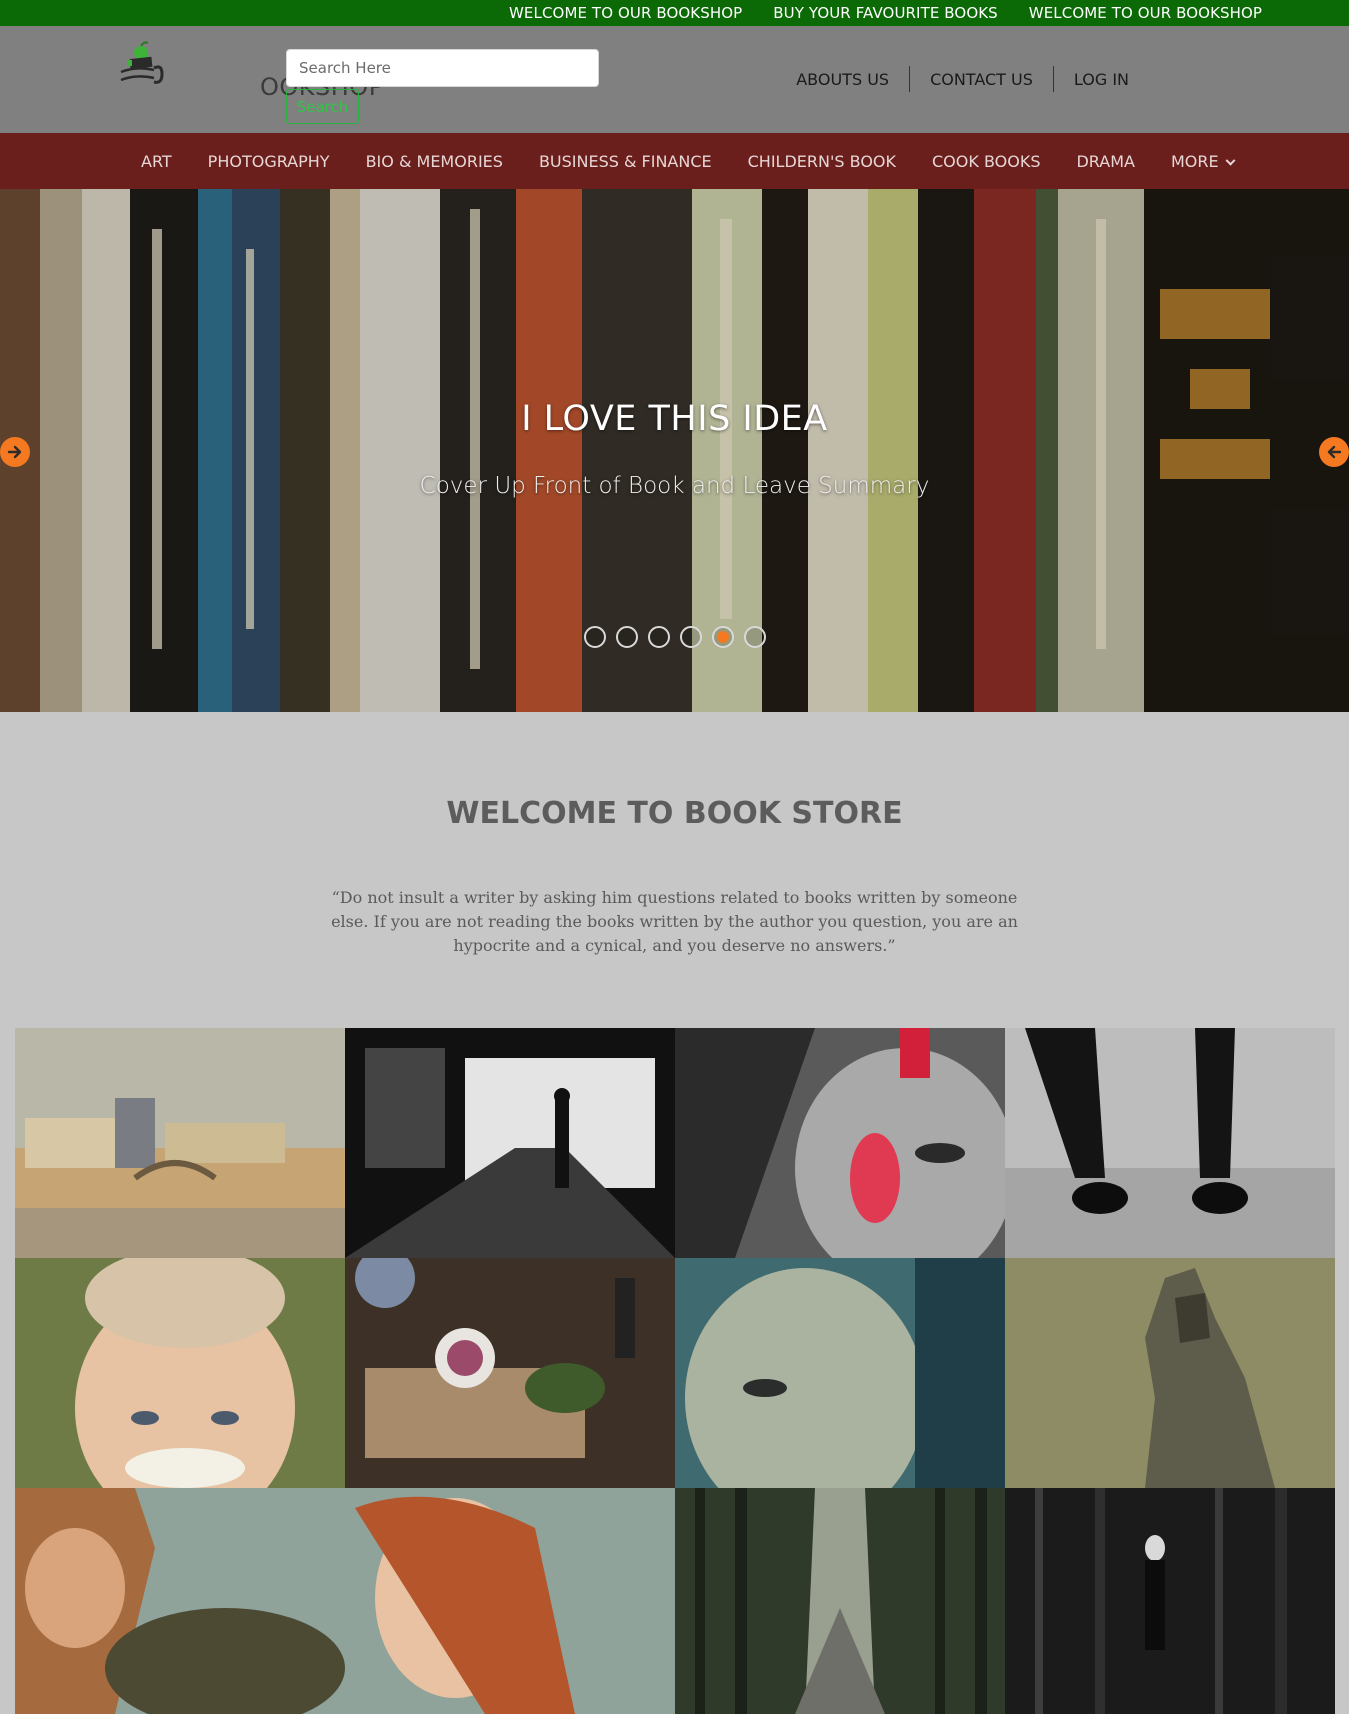 This screenshot has width=1349, height=1714. What do you see at coordinates (1105, 161) in the screenshot?
I see `category-drama: DRAMA` at bounding box center [1105, 161].